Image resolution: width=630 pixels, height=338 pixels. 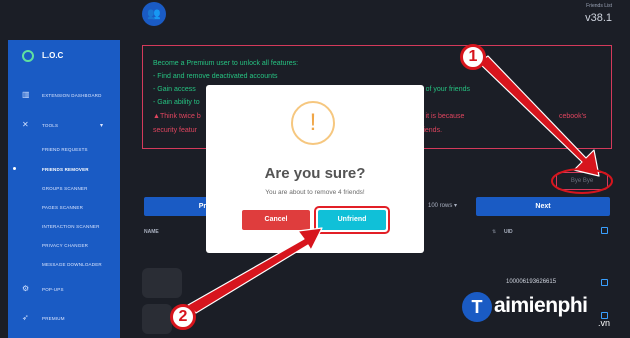 What do you see at coordinates (604, 323) in the screenshot?
I see `watermark-suffix: .vn` at bounding box center [604, 323].